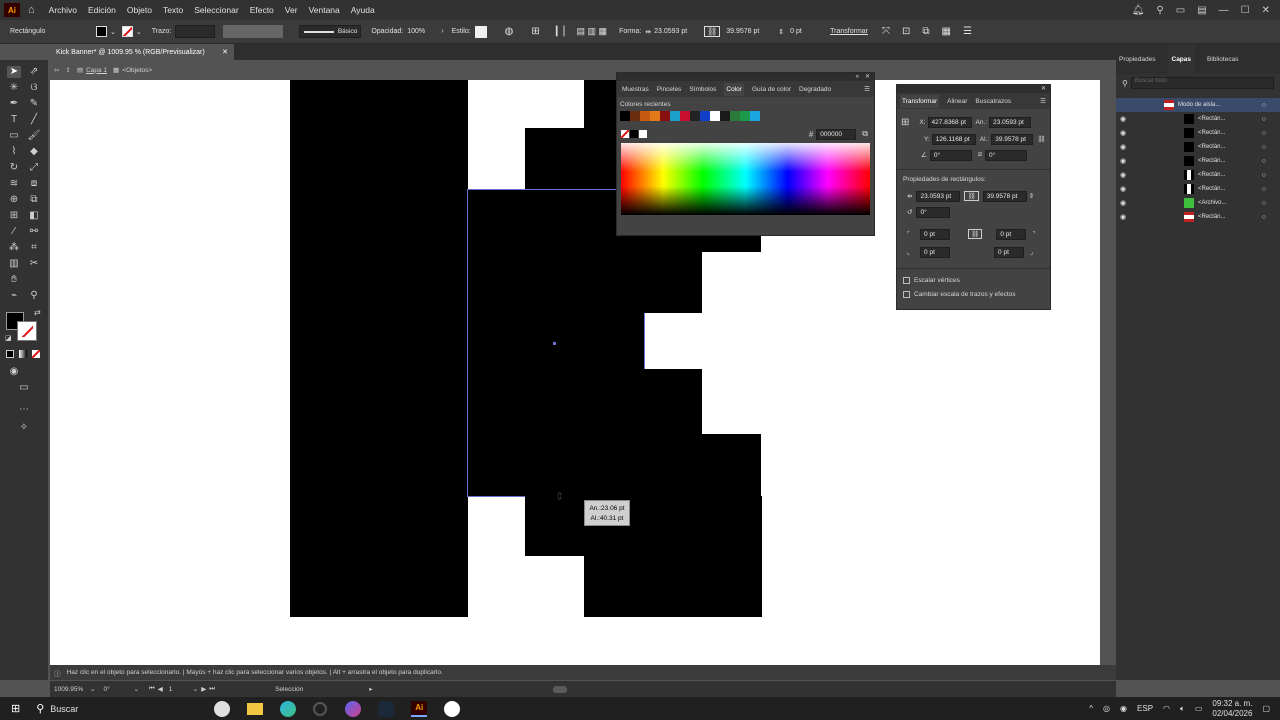  I want to click on eyedropper2-tool-icon: ⌁, so click(14, 296).